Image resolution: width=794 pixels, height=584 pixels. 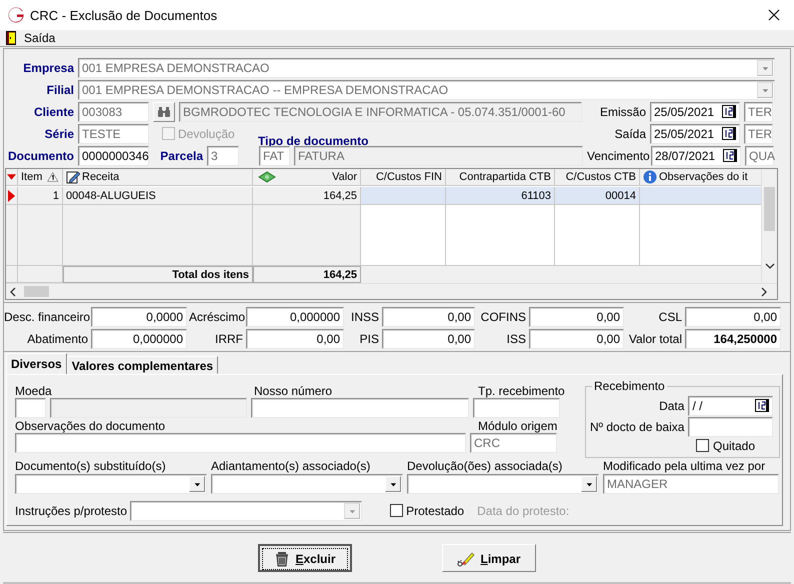 What do you see at coordinates (31, 38) in the screenshot?
I see `menu-item: Saída` at bounding box center [31, 38].